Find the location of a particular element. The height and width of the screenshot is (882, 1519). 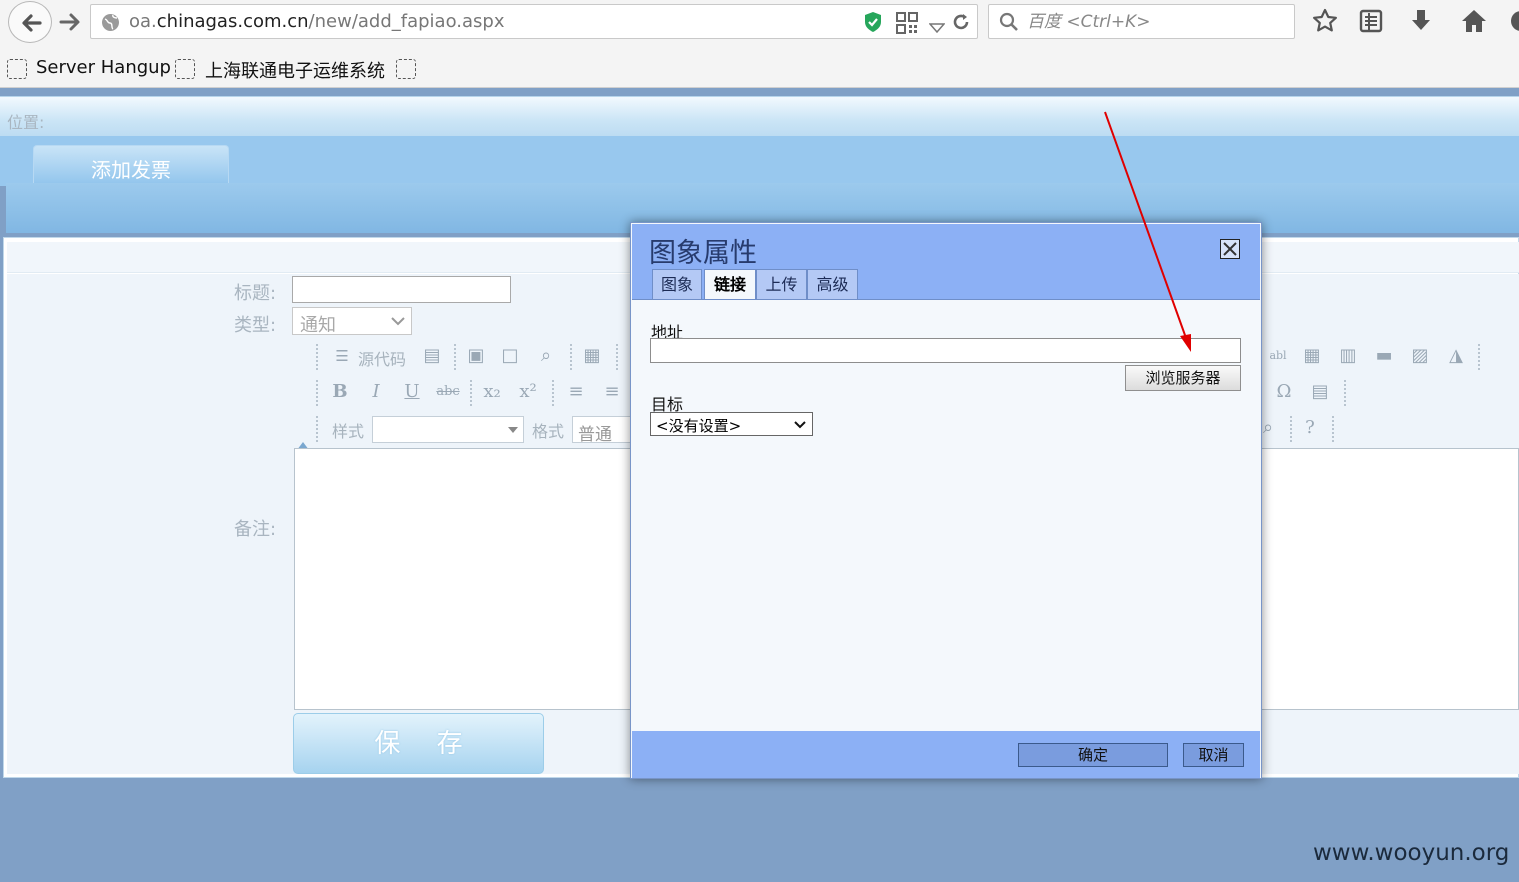

back-arrow-icon is located at coordinates (32, 23).